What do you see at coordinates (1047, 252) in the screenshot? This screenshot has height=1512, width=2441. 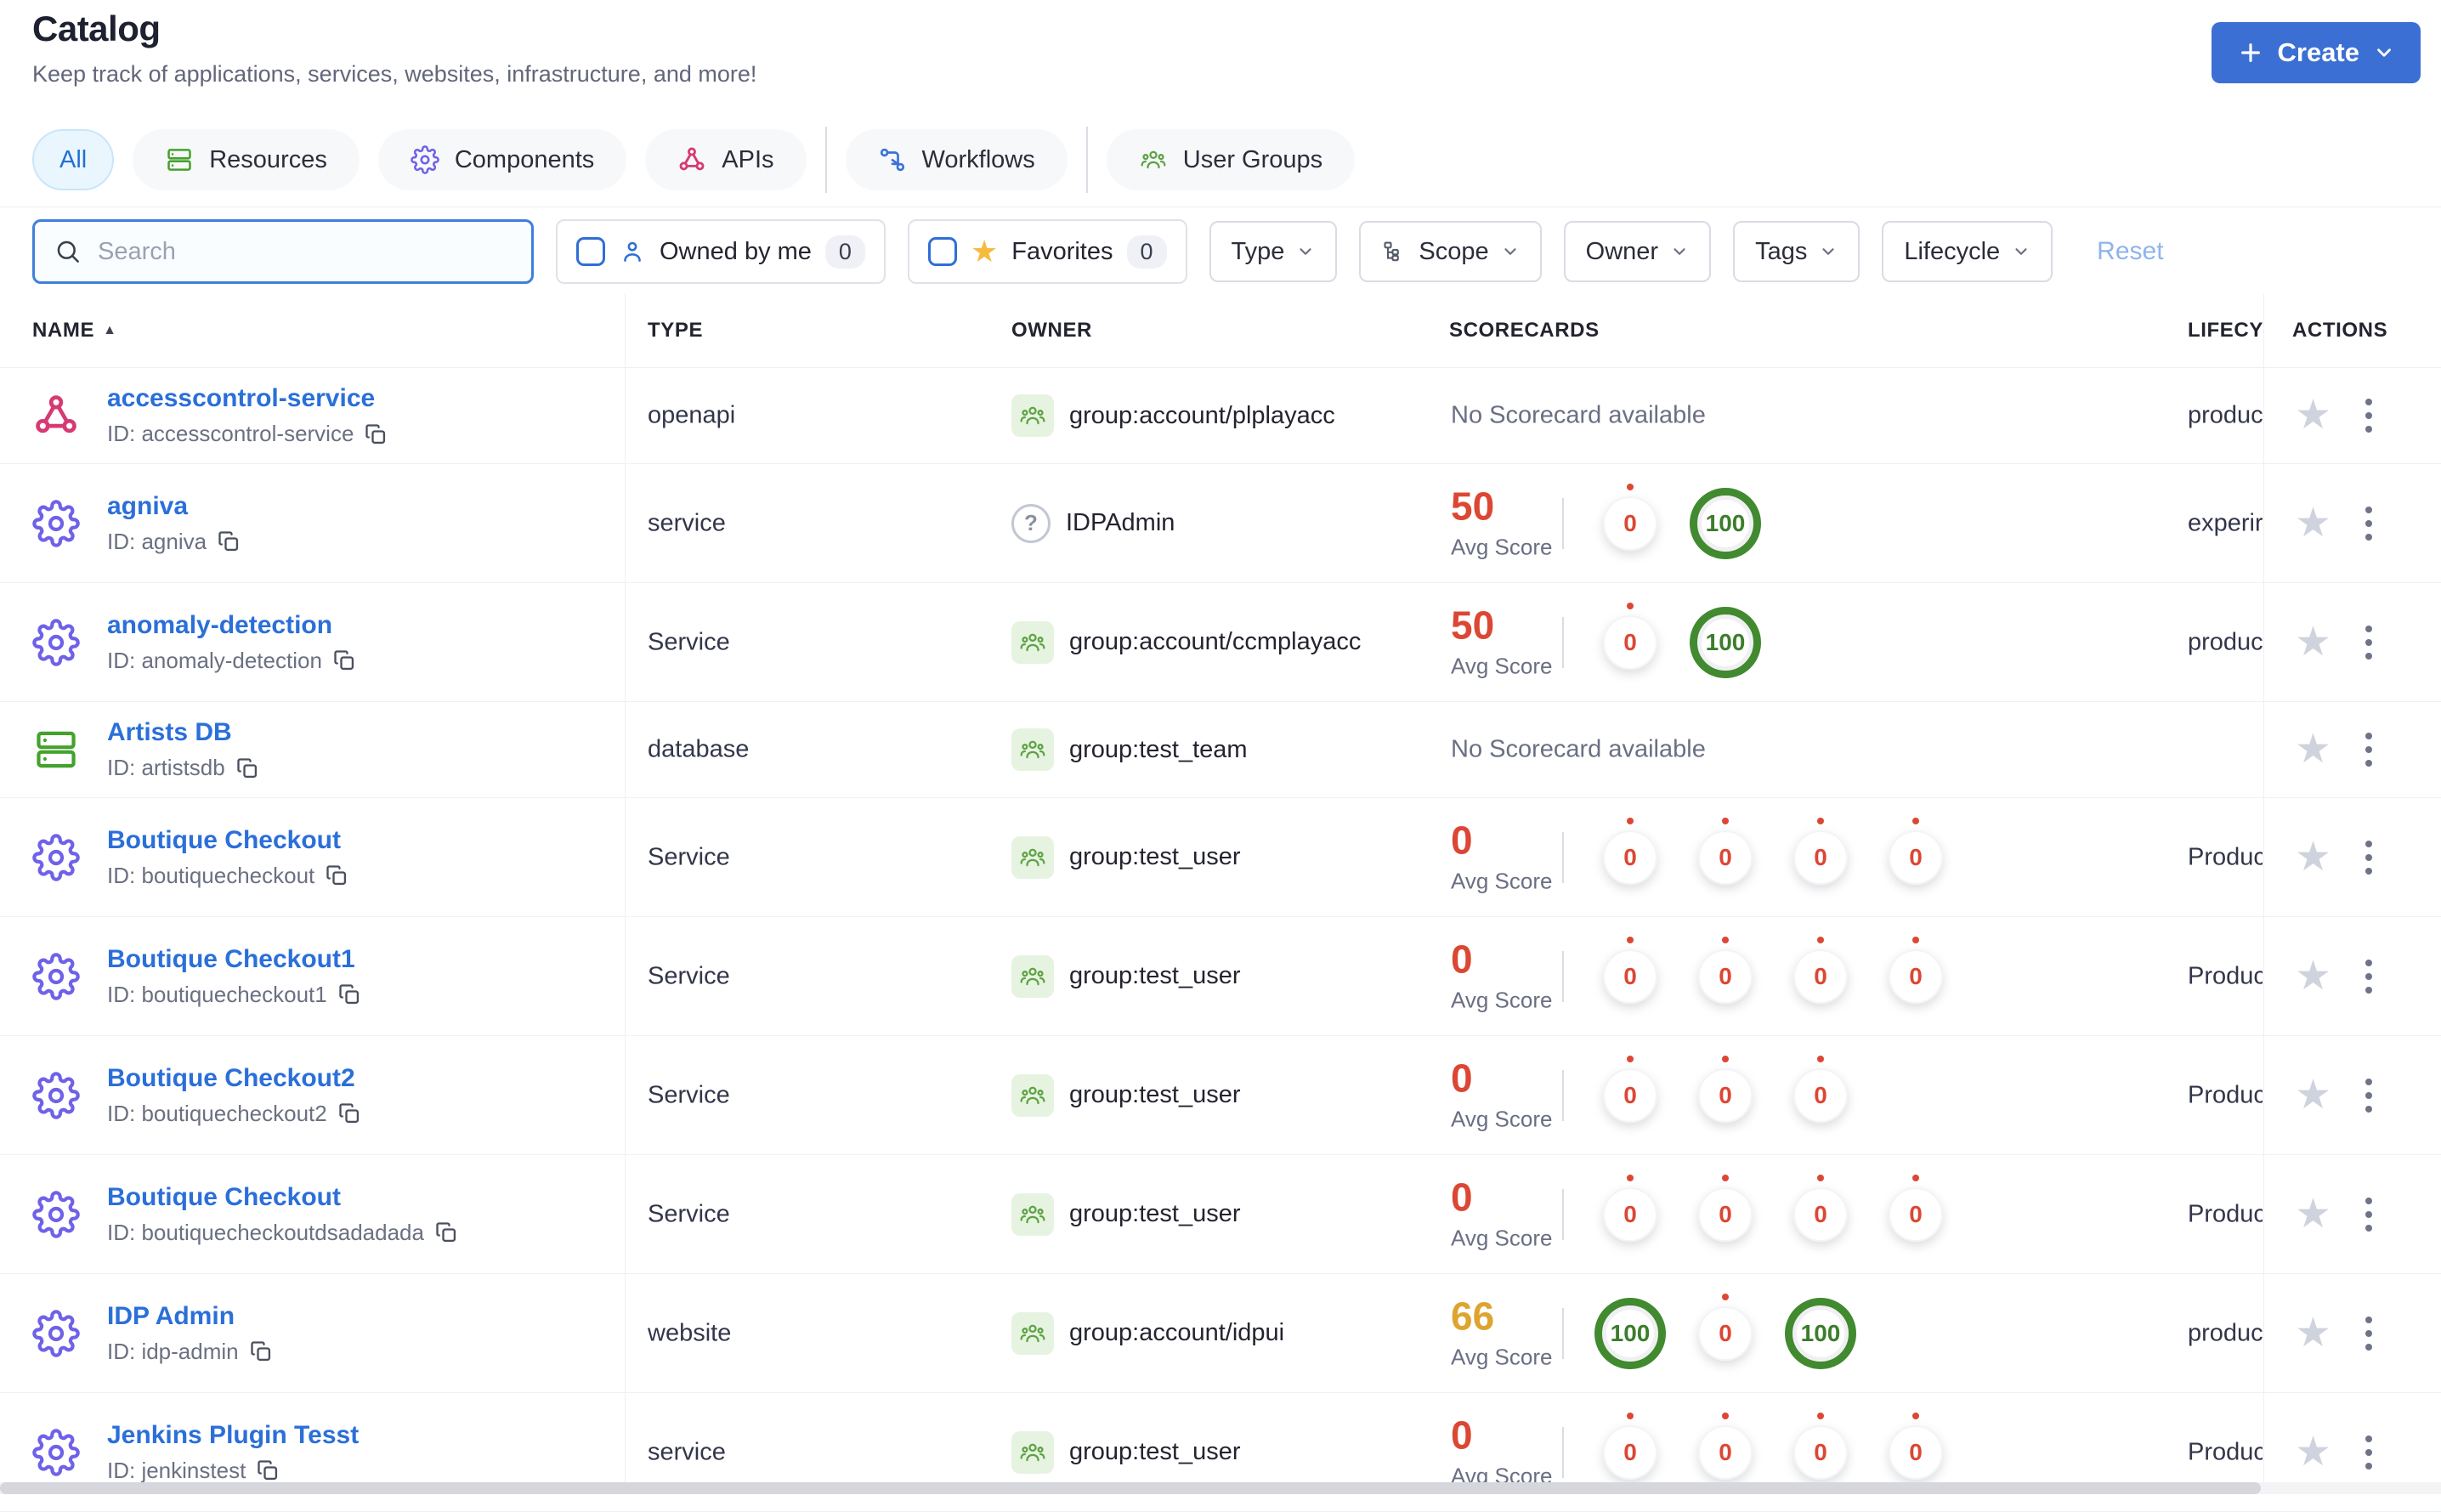 I see `favorites-filter: ★ Favorites 0` at bounding box center [1047, 252].